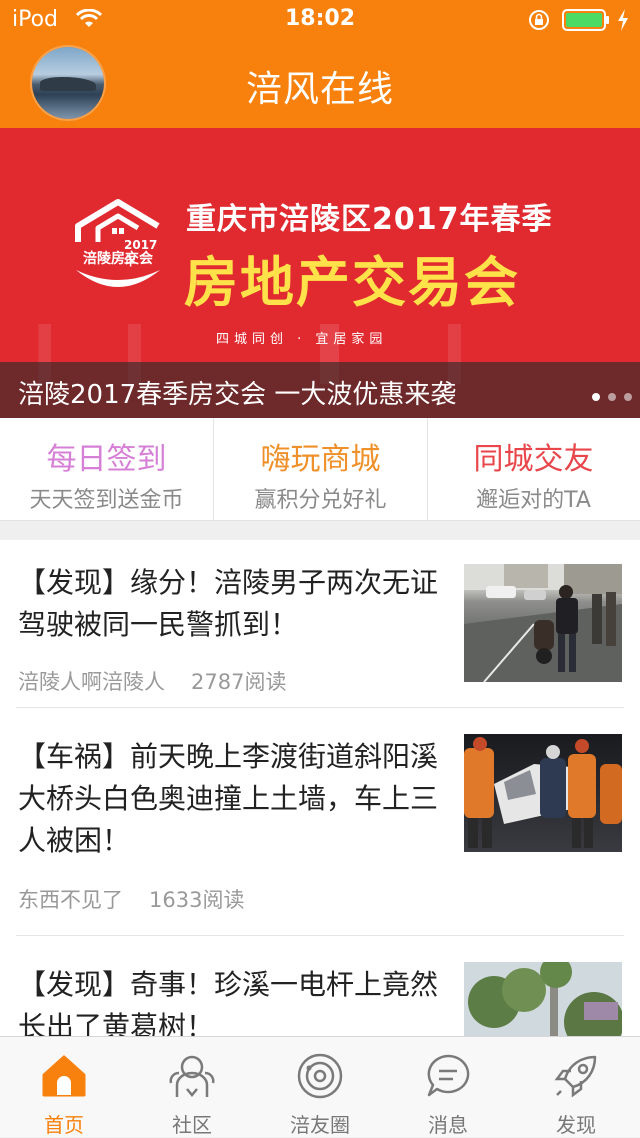 This screenshot has height=1138, width=640. Describe the element at coordinates (197, 900) in the screenshot. I see `news-reads: 1633阅读` at that location.